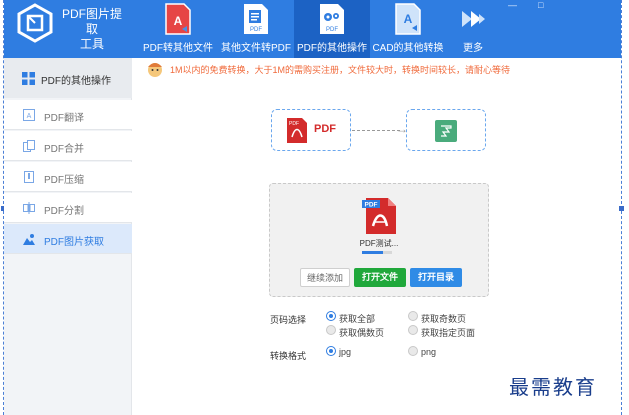  I want to click on merge-icon, so click(29, 146).